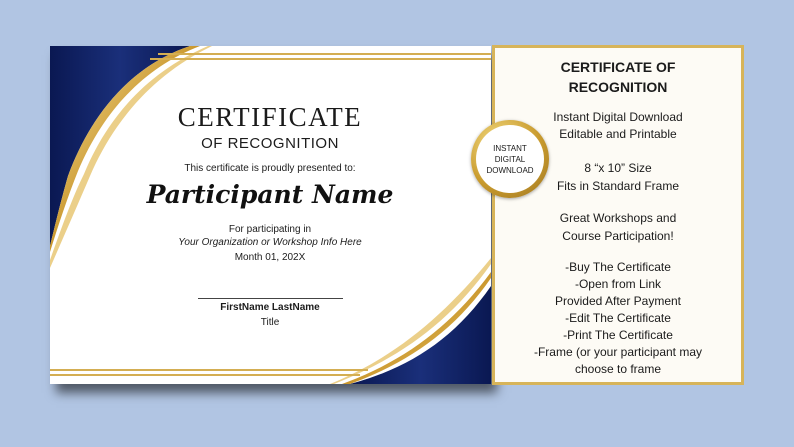 This screenshot has width=794, height=447. I want to click on badge-line: DOWNLOAD, so click(510, 170).